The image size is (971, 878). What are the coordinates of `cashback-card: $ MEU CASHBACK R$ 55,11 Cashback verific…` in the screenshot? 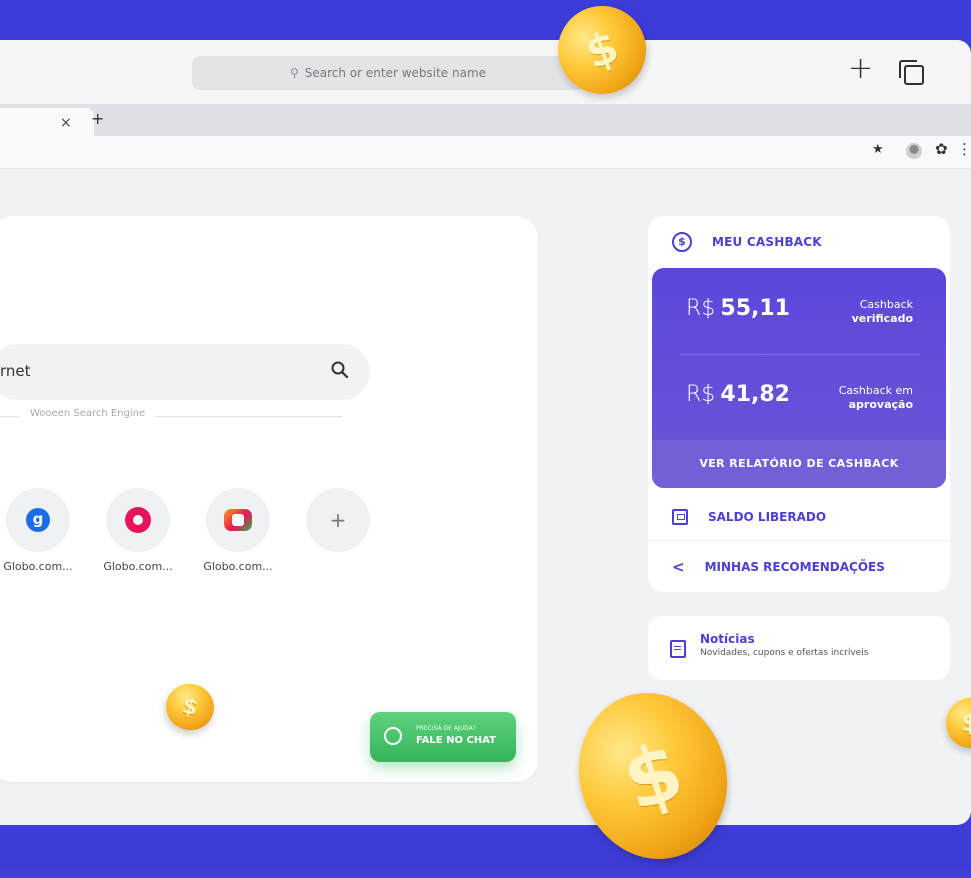 It's located at (799, 404).